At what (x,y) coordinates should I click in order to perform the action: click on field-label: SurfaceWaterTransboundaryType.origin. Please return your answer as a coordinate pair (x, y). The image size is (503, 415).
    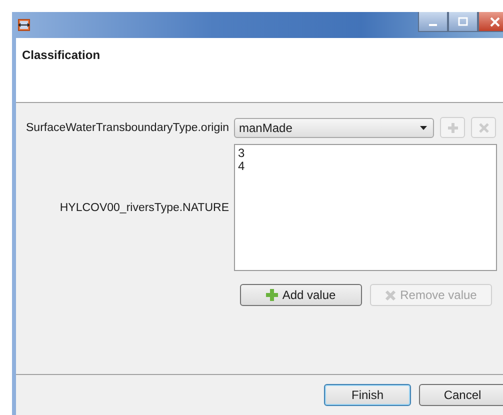
    Looking at the image, I should click on (127, 128).